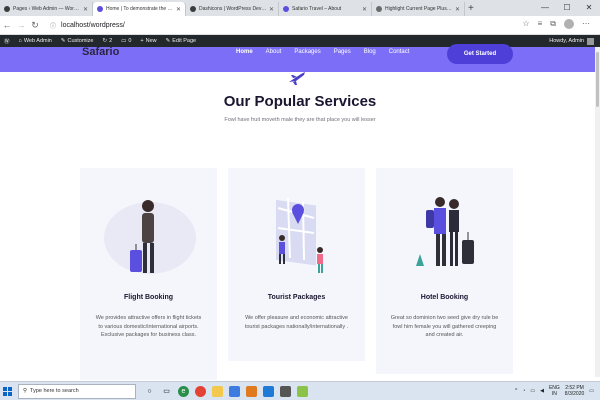 The width and height of the screenshot is (600, 401). I want to click on updates-icon: ↻, so click(105, 41).